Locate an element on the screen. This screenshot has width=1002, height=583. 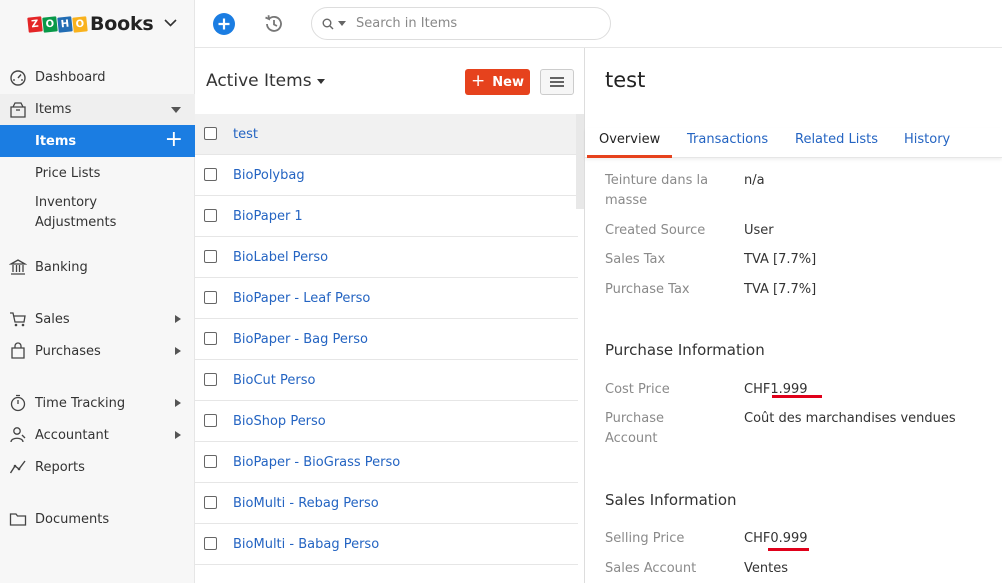
sidebar-item-label: Dashboard is located at coordinates (70, 77).